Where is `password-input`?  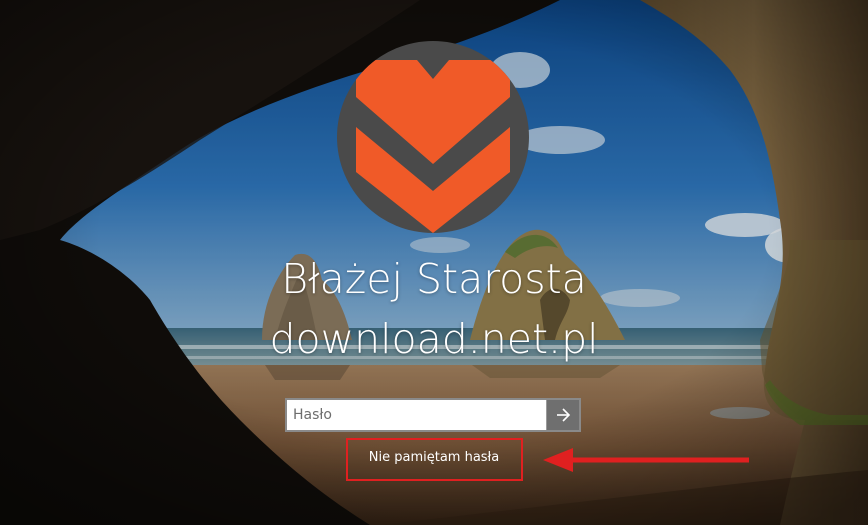
password-input is located at coordinates (416, 415).